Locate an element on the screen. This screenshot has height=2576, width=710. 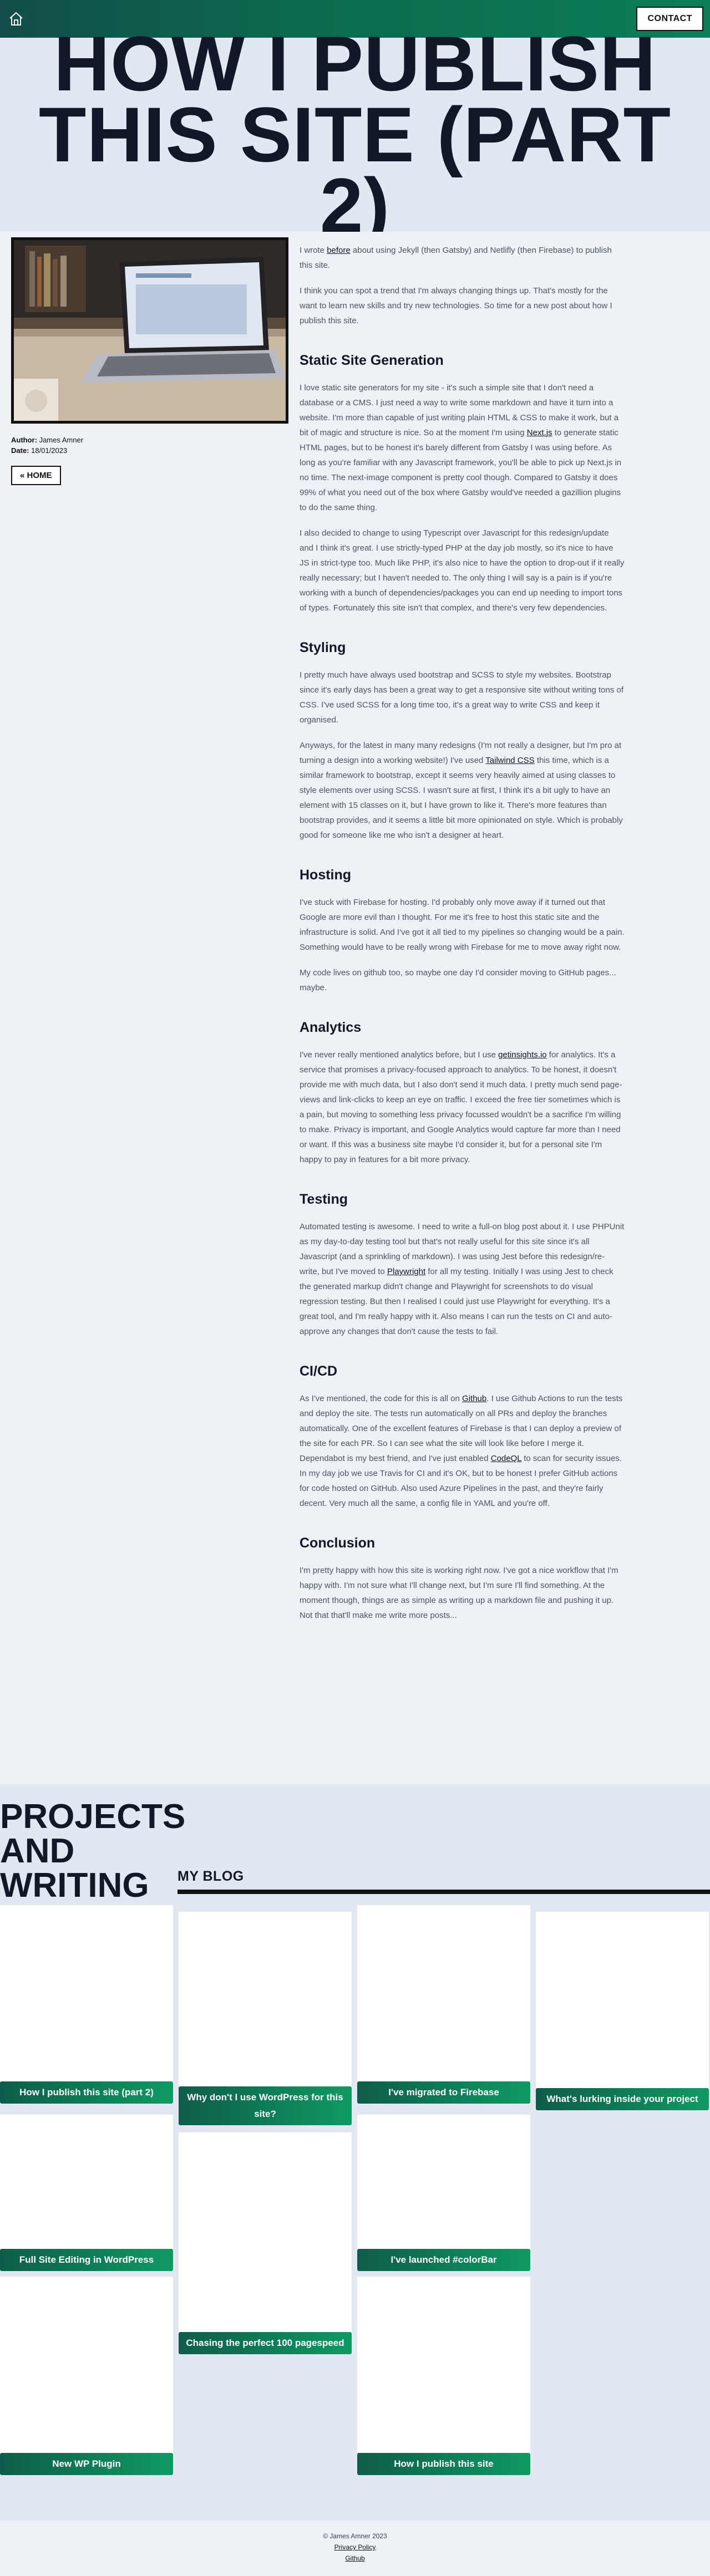
my-blog-label: MY BLOG is located at coordinates (211, 1877).